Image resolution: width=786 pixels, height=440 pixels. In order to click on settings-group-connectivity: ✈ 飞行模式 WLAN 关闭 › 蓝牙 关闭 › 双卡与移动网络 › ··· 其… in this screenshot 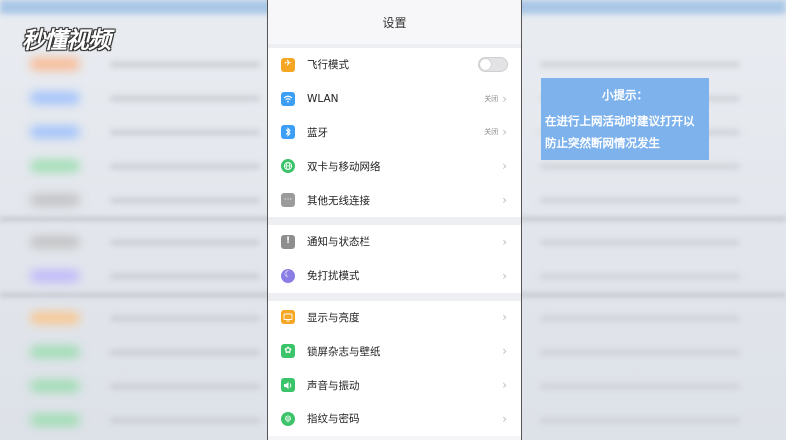, I will do `click(394, 132)`.